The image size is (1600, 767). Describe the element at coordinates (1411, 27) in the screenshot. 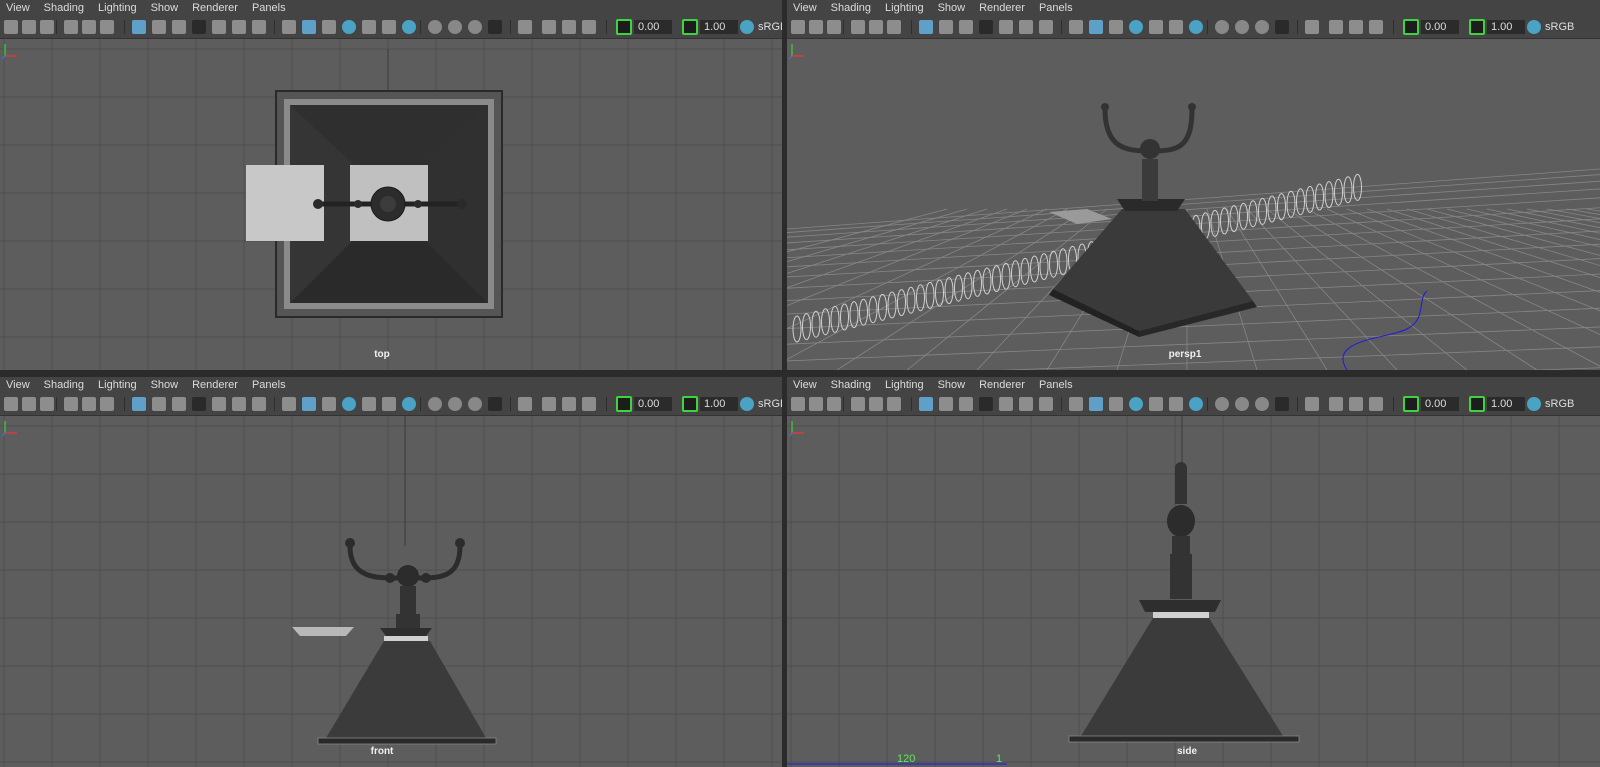

I see `exposure-icon` at that location.